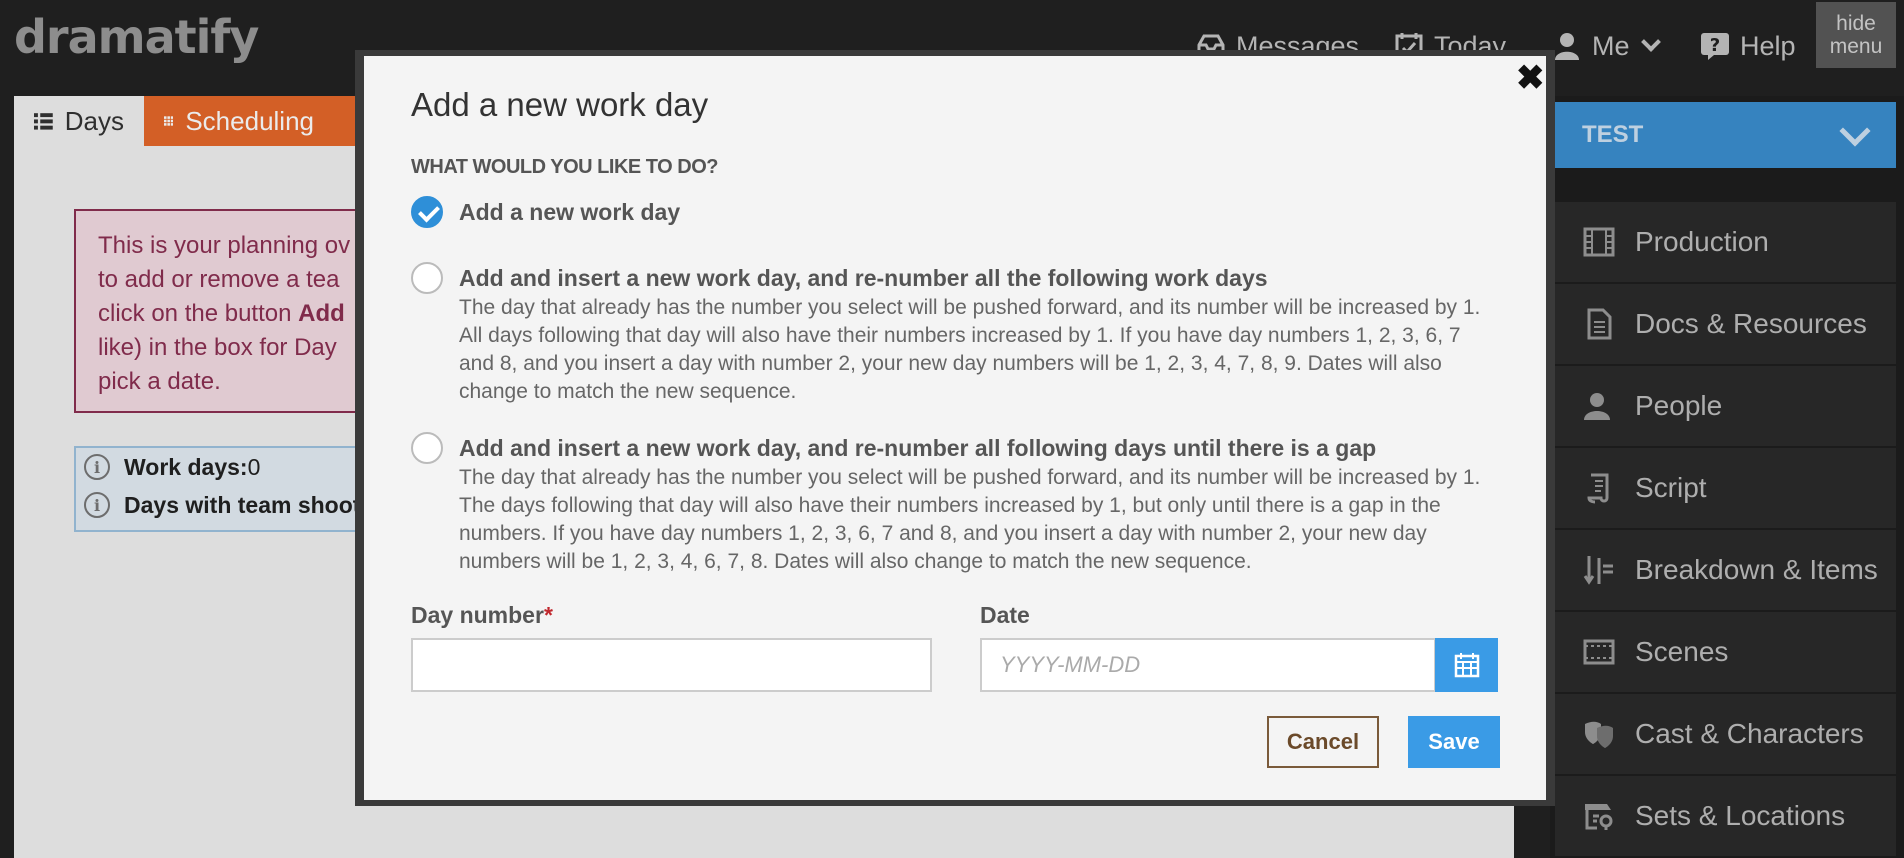 The image size is (1904, 858). I want to click on dialog-title: Add a new work day, so click(560, 104).